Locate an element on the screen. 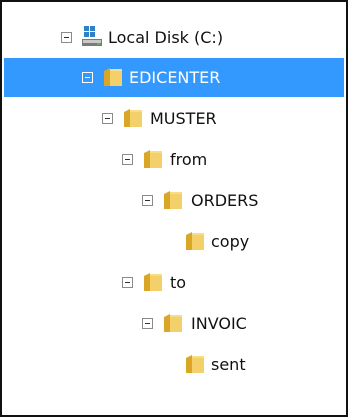 The height and width of the screenshot is (417, 348). tree-item-invoic: INVOIC is located at coordinates (174, 323).